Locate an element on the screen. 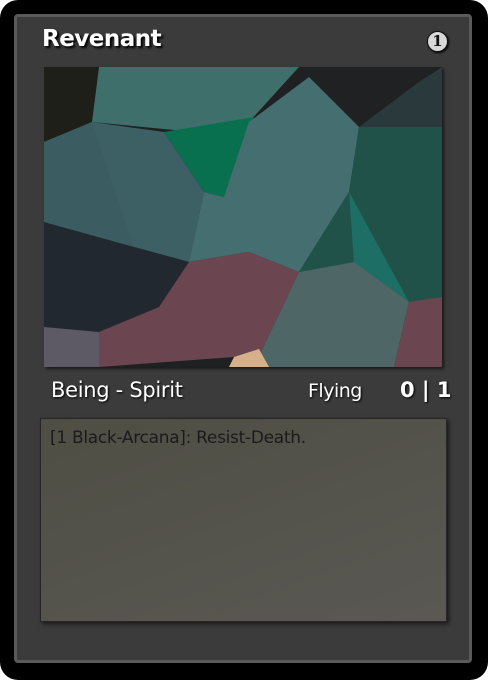 The width and height of the screenshot is (488, 680). card-cost: 1 is located at coordinates (437, 41).